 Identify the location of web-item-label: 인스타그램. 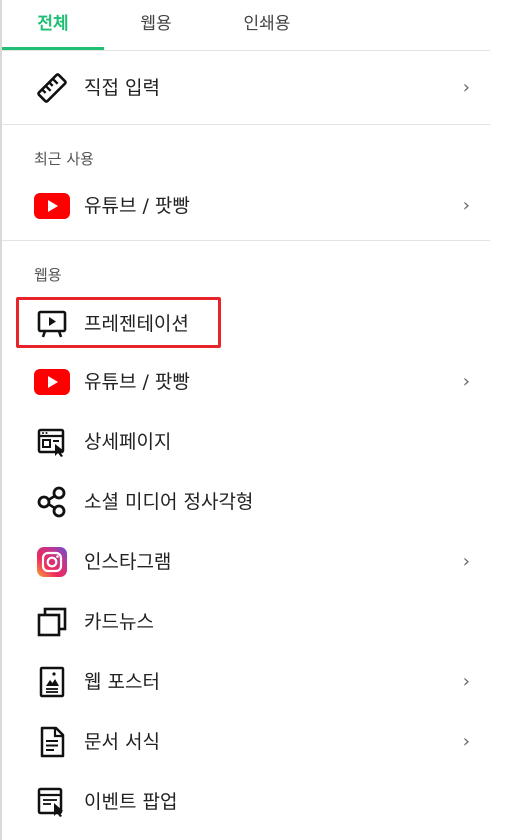
(128, 562).